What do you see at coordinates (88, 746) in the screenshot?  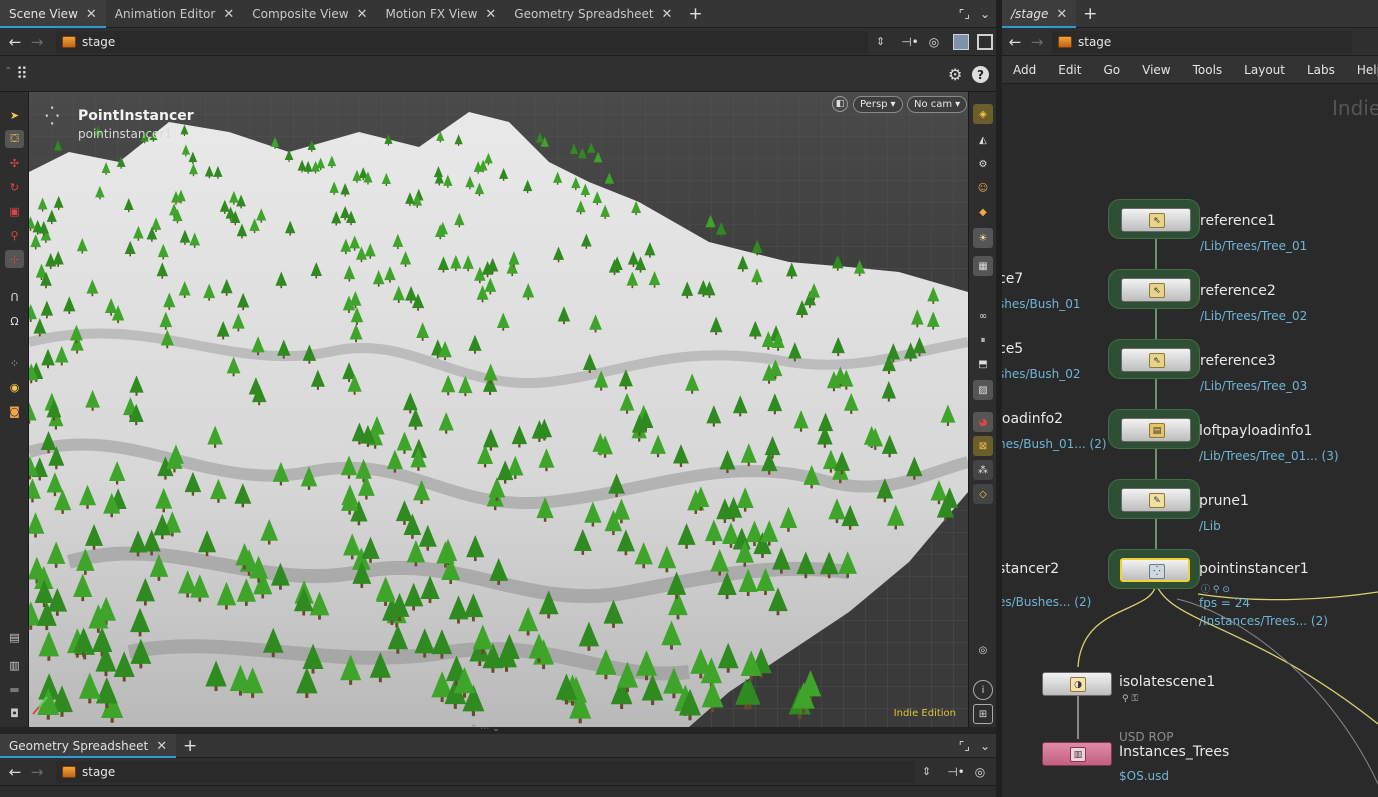 I see `tab-geometry-spreadsheet-bottom: Geometry Spreadsheet ✕` at bounding box center [88, 746].